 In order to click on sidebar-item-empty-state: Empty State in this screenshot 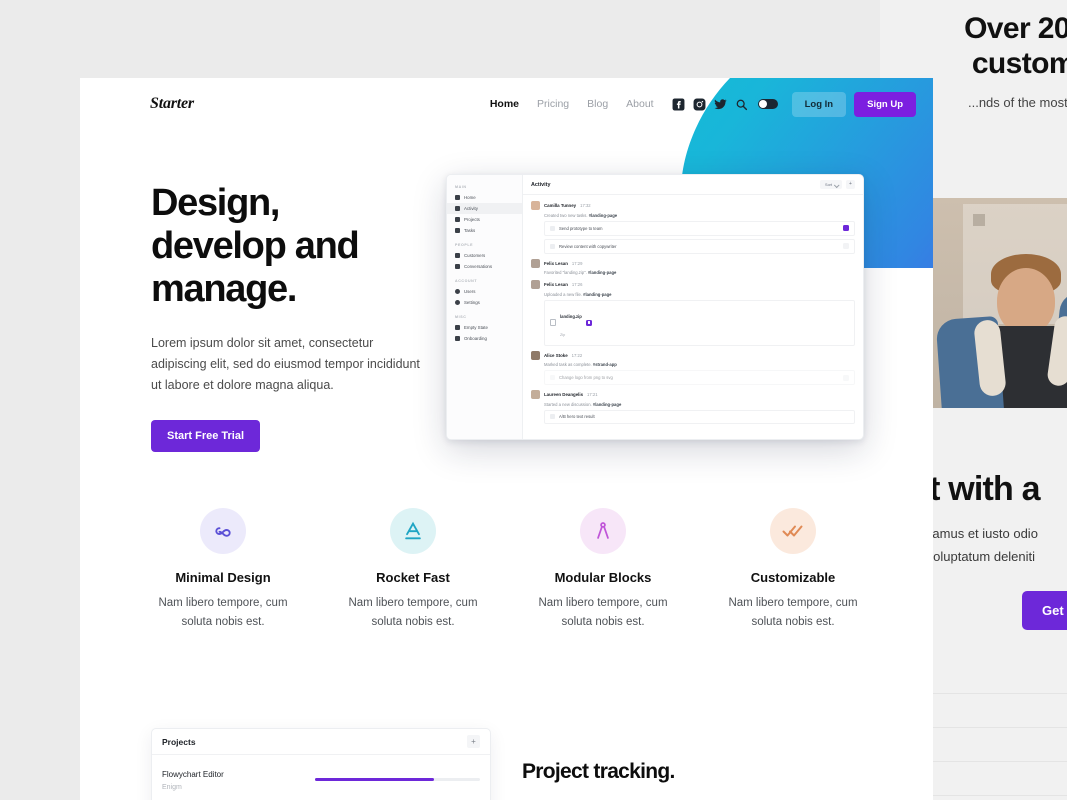, I will do `click(484, 327)`.